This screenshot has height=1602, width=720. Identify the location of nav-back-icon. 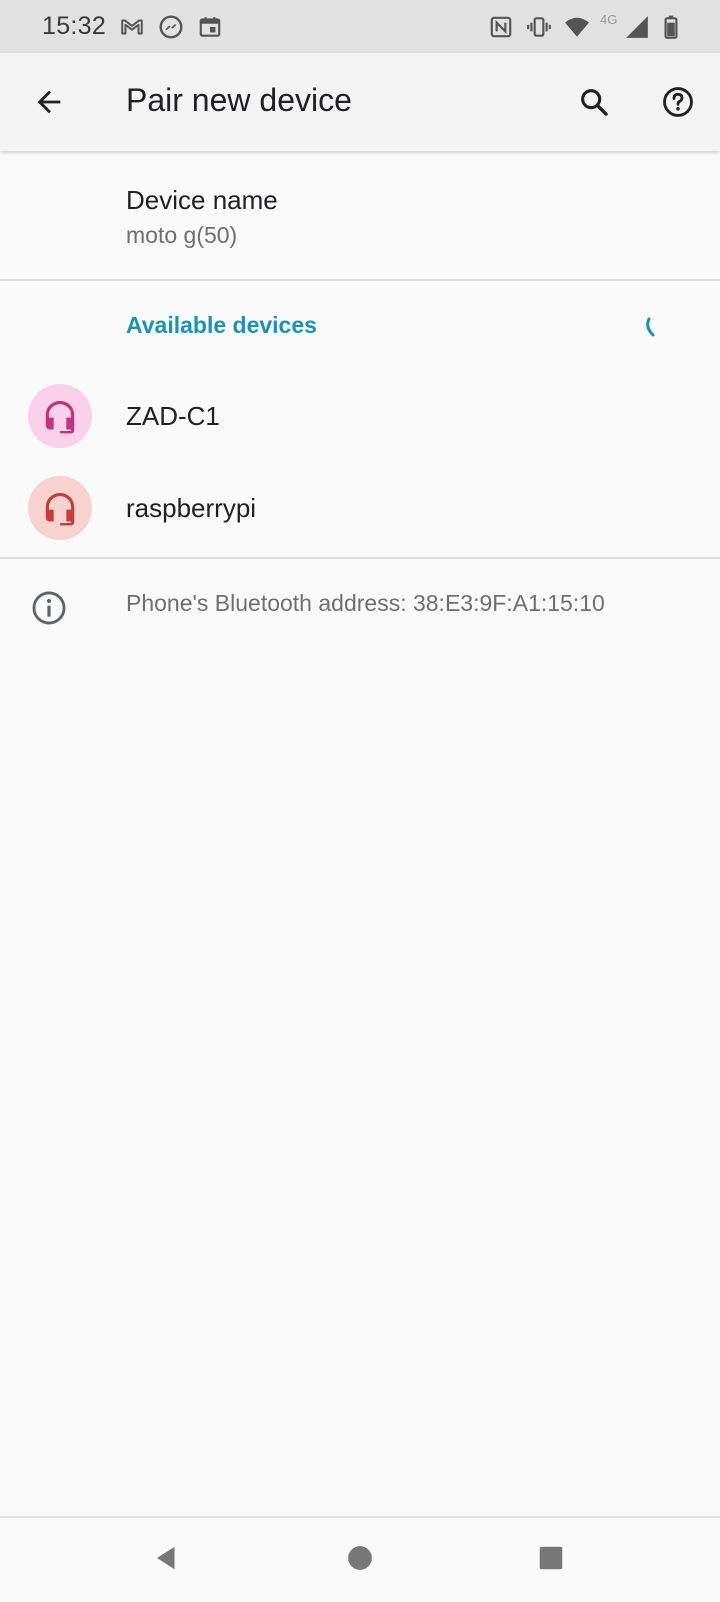
(167, 1558).